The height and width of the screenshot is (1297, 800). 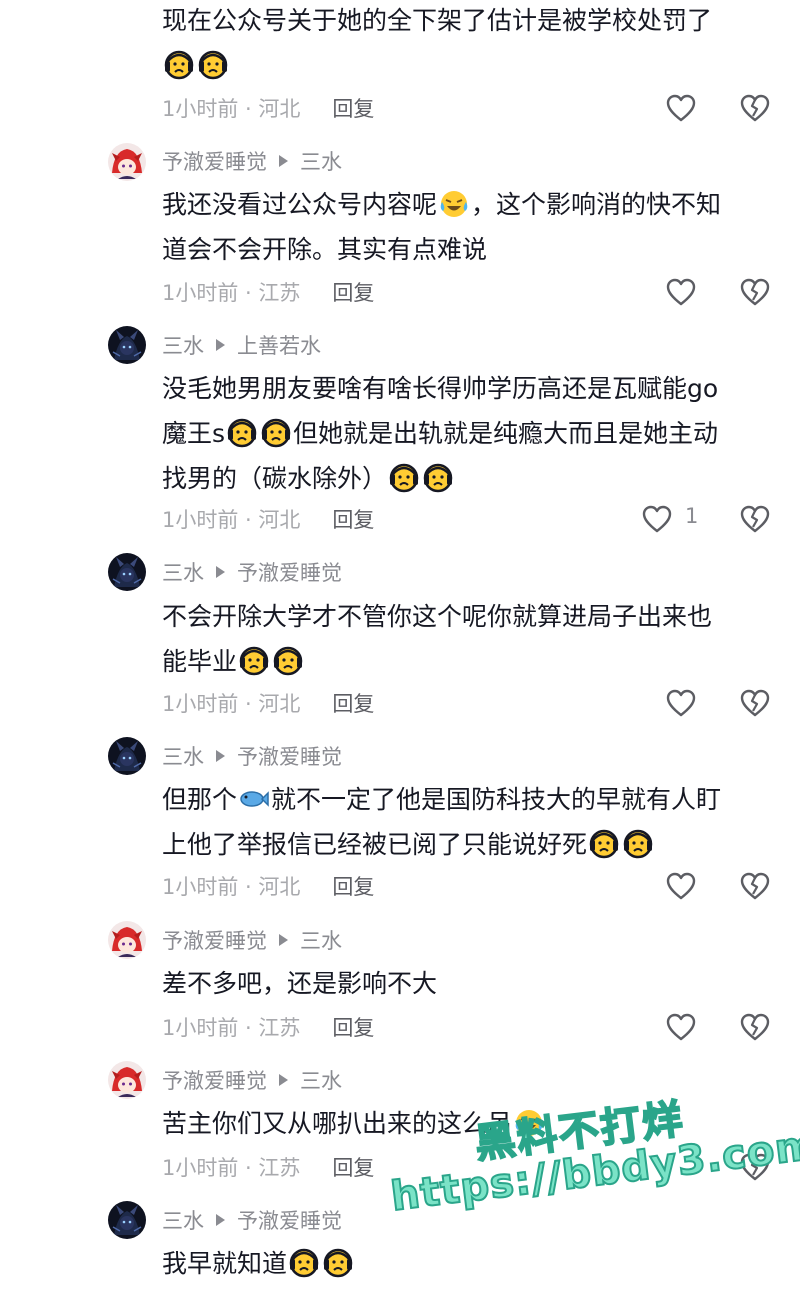 I want to click on comment-author-row: 三水 予澈爱睡觉, so click(x=252, y=756).